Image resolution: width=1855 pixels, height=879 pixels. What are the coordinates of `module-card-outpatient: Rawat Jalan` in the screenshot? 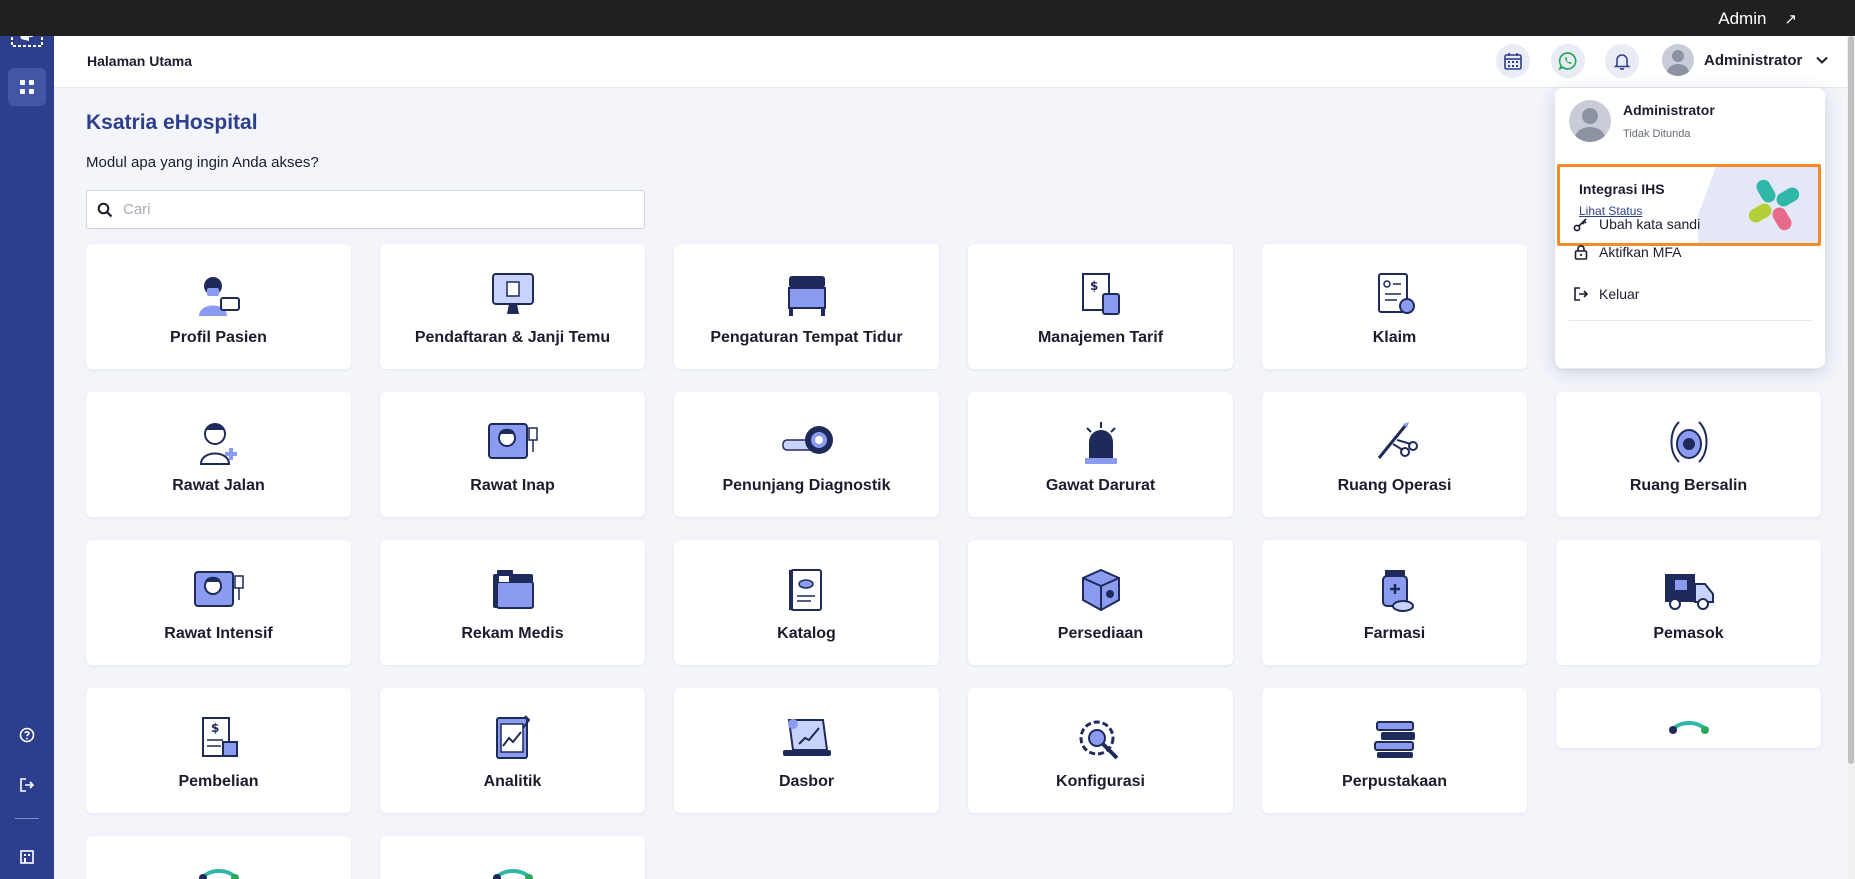 It's located at (218, 454).